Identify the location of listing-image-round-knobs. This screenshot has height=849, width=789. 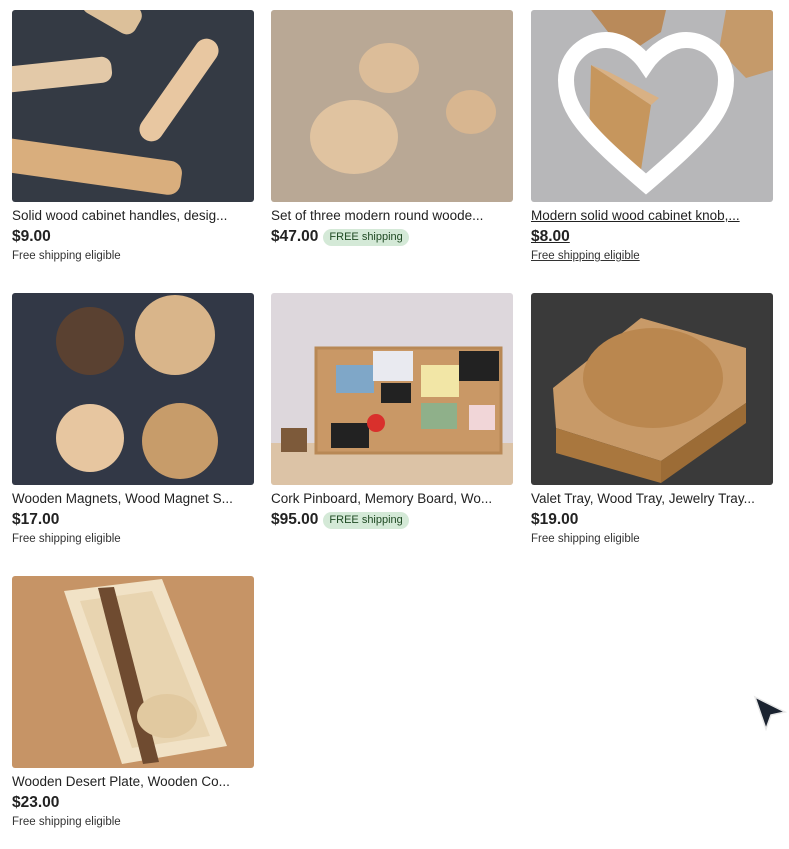
(392, 106).